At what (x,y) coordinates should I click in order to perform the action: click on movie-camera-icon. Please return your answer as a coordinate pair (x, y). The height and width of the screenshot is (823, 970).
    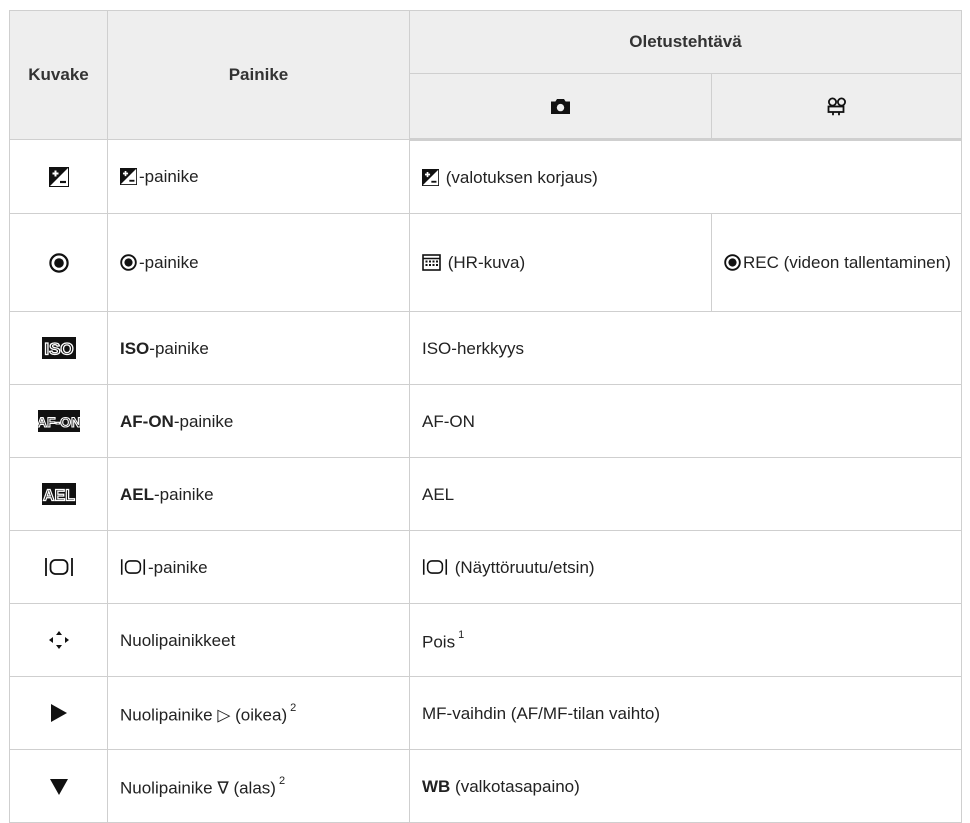
    Looking at the image, I should click on (837, 106).